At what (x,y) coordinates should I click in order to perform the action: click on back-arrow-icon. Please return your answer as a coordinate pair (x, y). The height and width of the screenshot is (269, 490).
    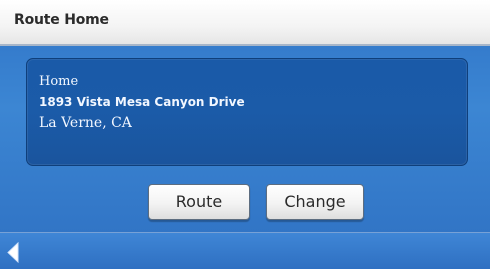
    Looking at the image, I should click on (13, 252).